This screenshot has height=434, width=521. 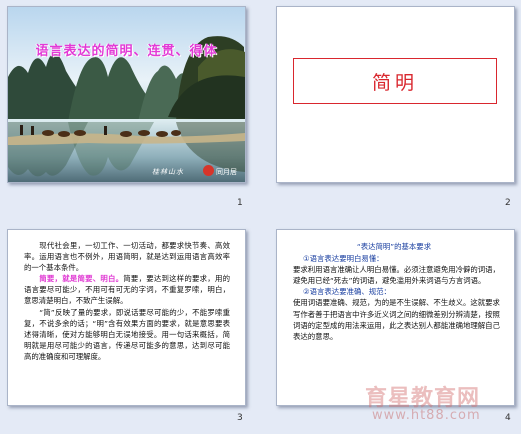 I want to click on slide-4-item-2-heading: ②语言表达要准确、规范：, so click(x=347, y=292).